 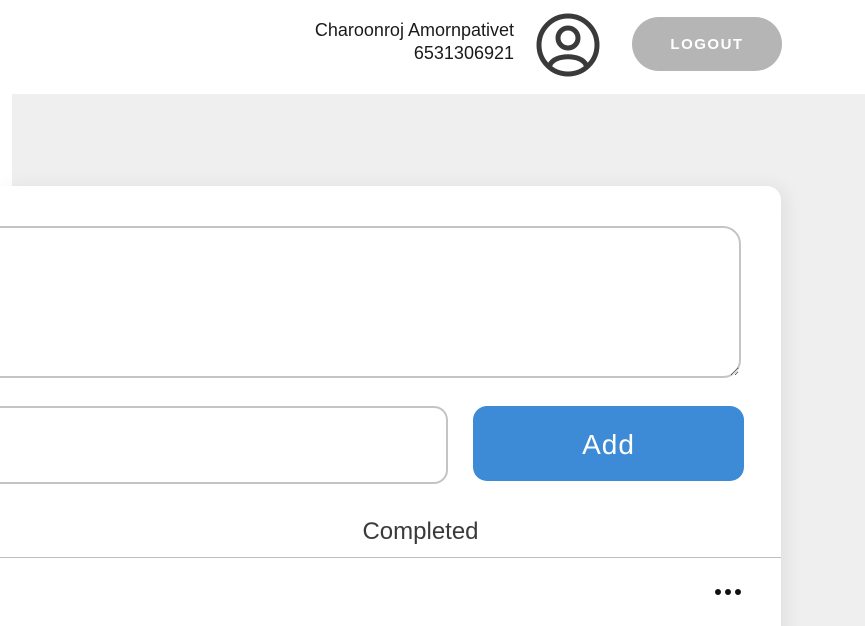 What do you see at coordinates (728, 592) in the screenshot?
I see `more-horizontal-icon` at bounding box center [728, 592].